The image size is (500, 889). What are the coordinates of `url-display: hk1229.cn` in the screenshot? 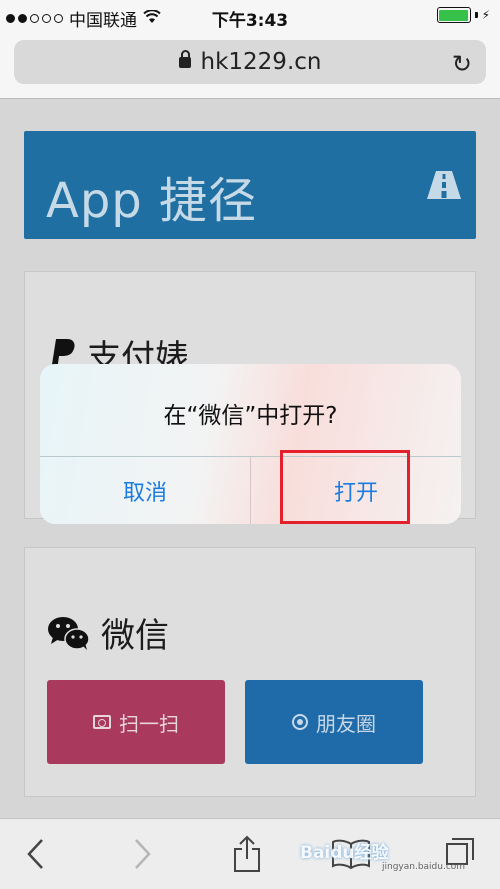 It's located at (250, 62).